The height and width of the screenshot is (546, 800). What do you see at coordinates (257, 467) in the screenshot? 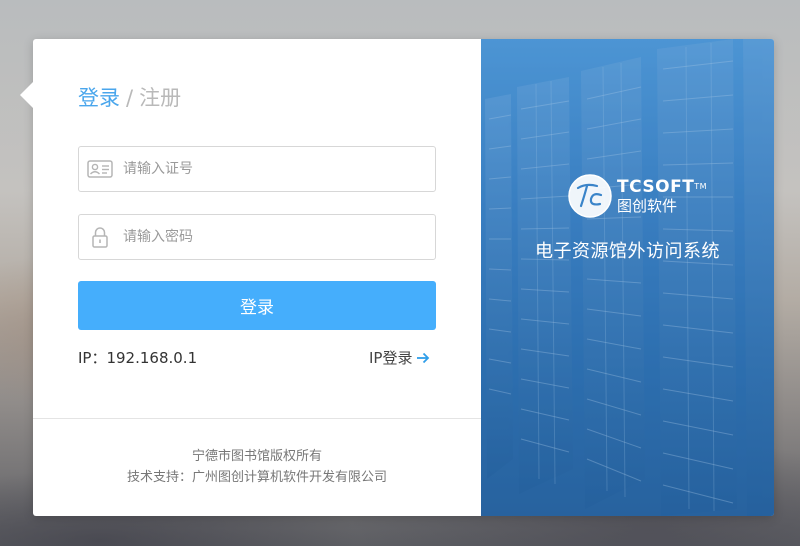
I see `footer: 宁德市图书馆版权所有 技术支持：广州图创计算机软件开发有限公司` at bounding box center [257, 467].